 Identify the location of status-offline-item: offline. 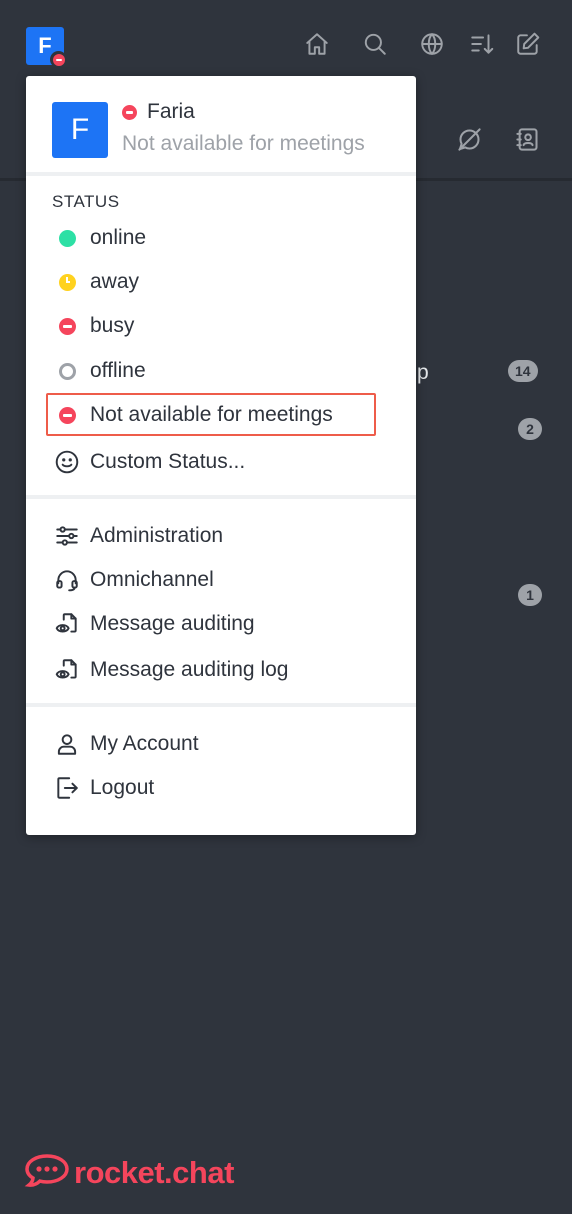
(99, 371).